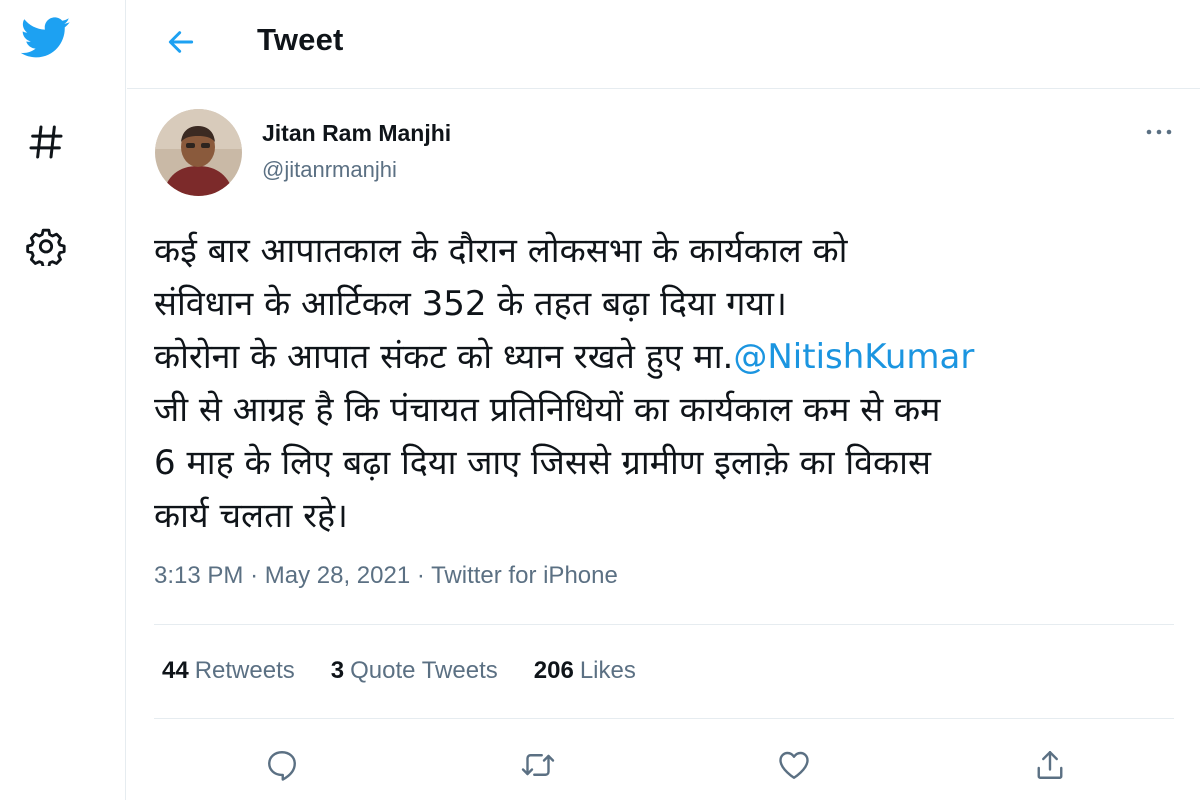 The height and width of the screenshot is (800, 1200). I want to click on tweet-date: May 28, 2021, so click(337, 575).